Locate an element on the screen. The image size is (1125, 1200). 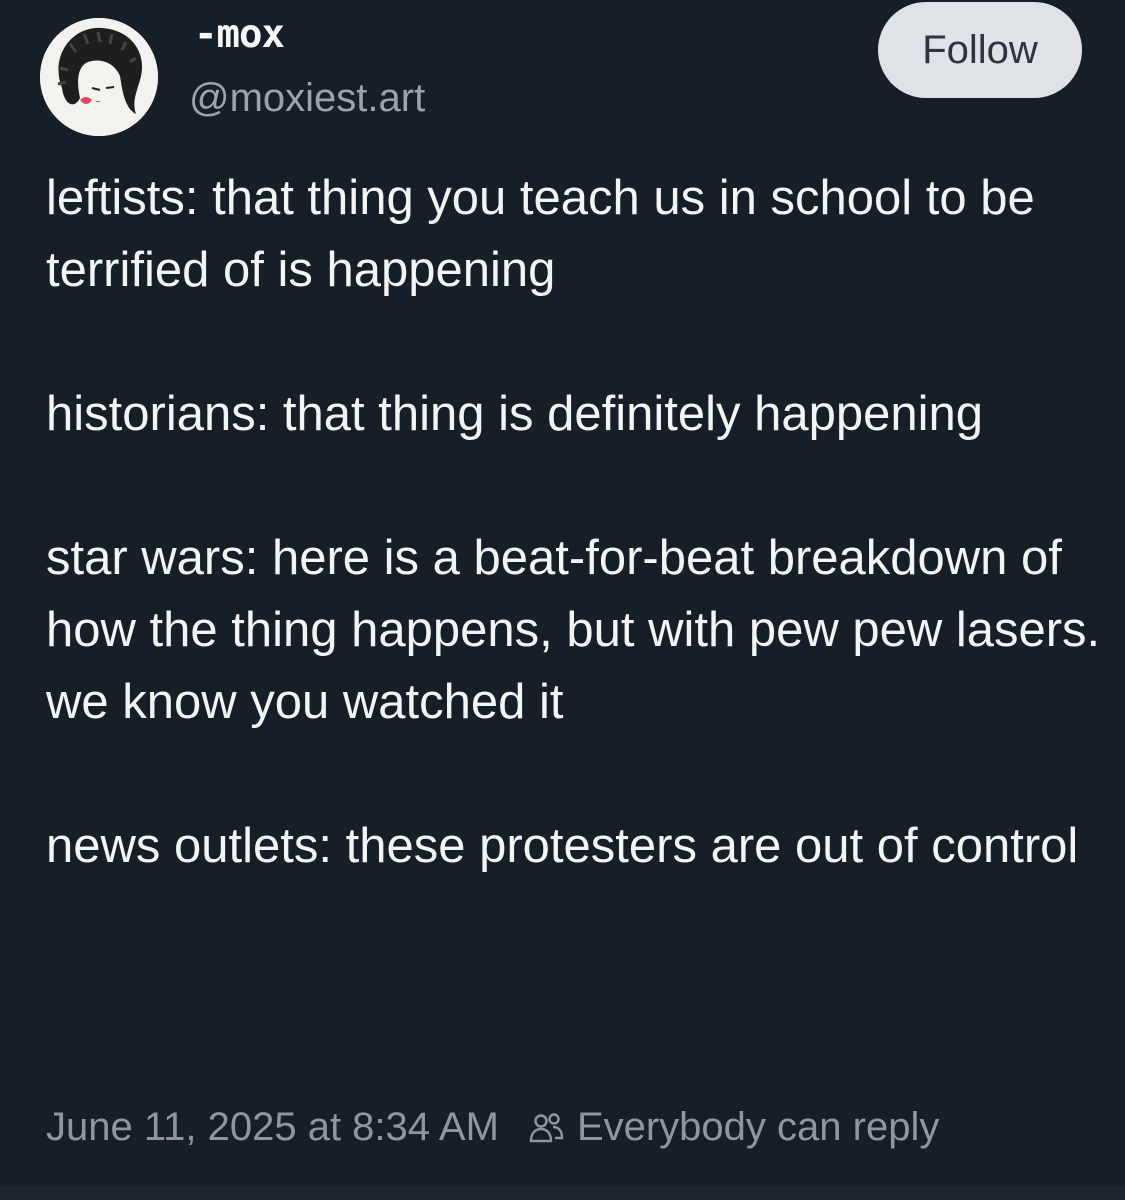
avatar-drawing-icon: ~ is located at coordinates (99, 77).